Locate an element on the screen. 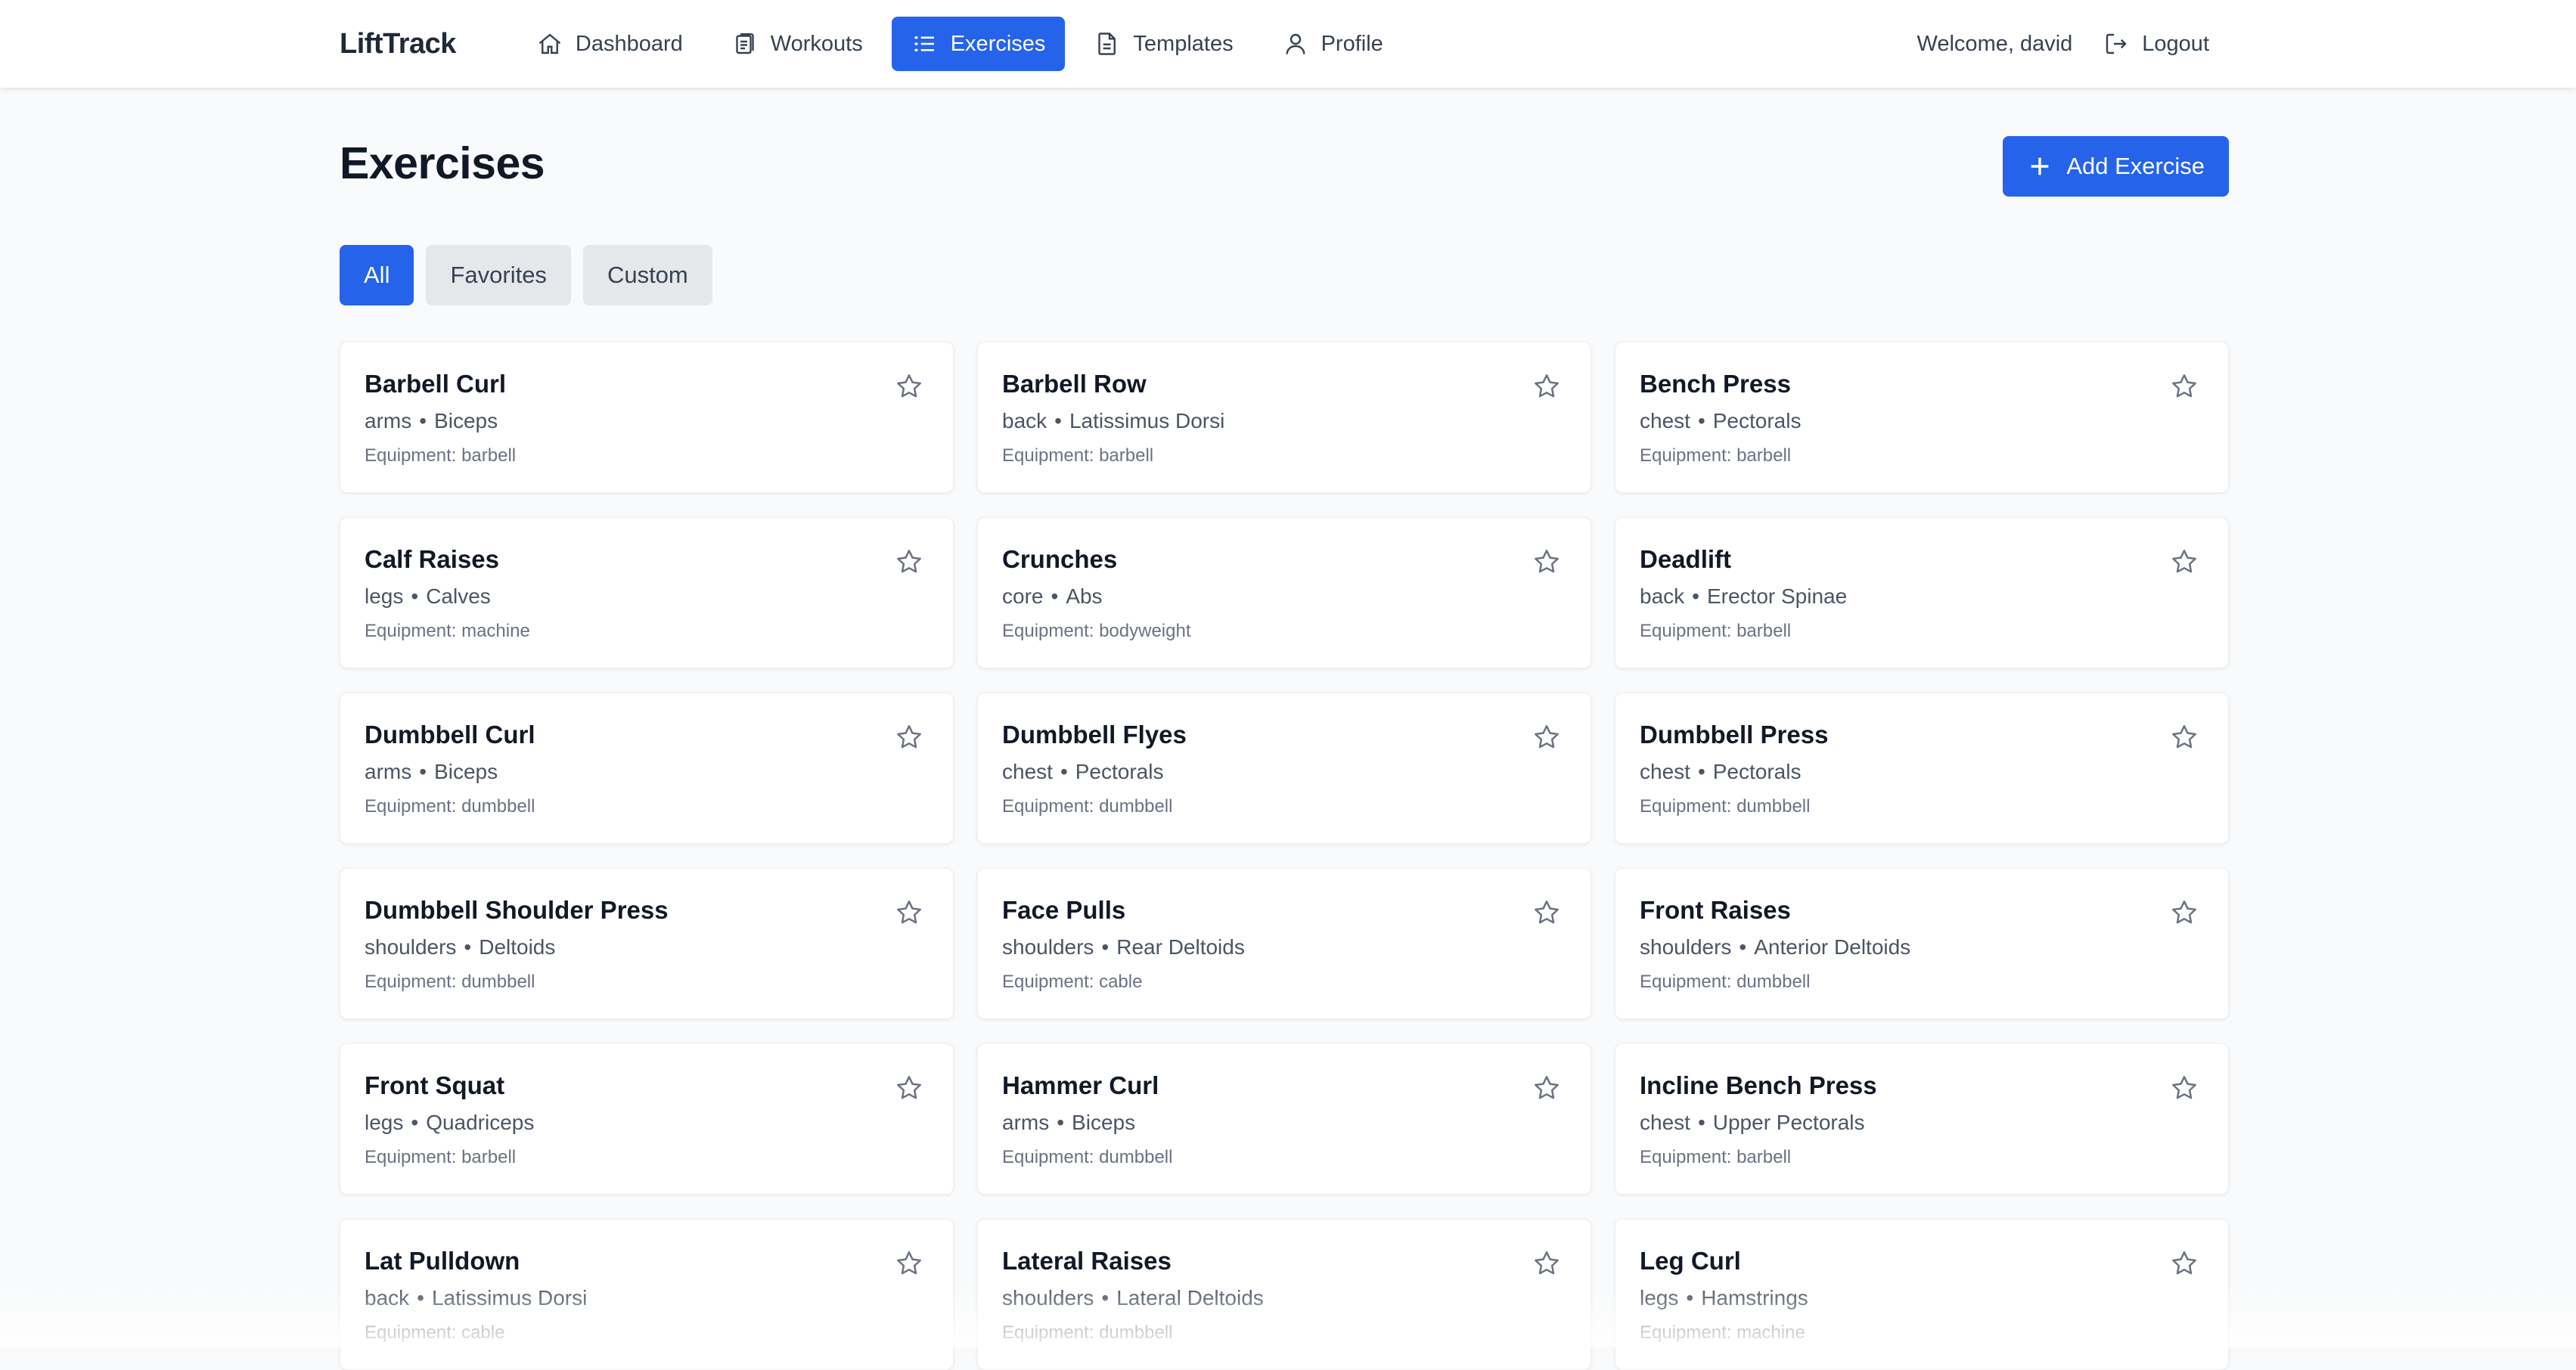  filter-favorites: Favorites is located at coordinates (498, 275).